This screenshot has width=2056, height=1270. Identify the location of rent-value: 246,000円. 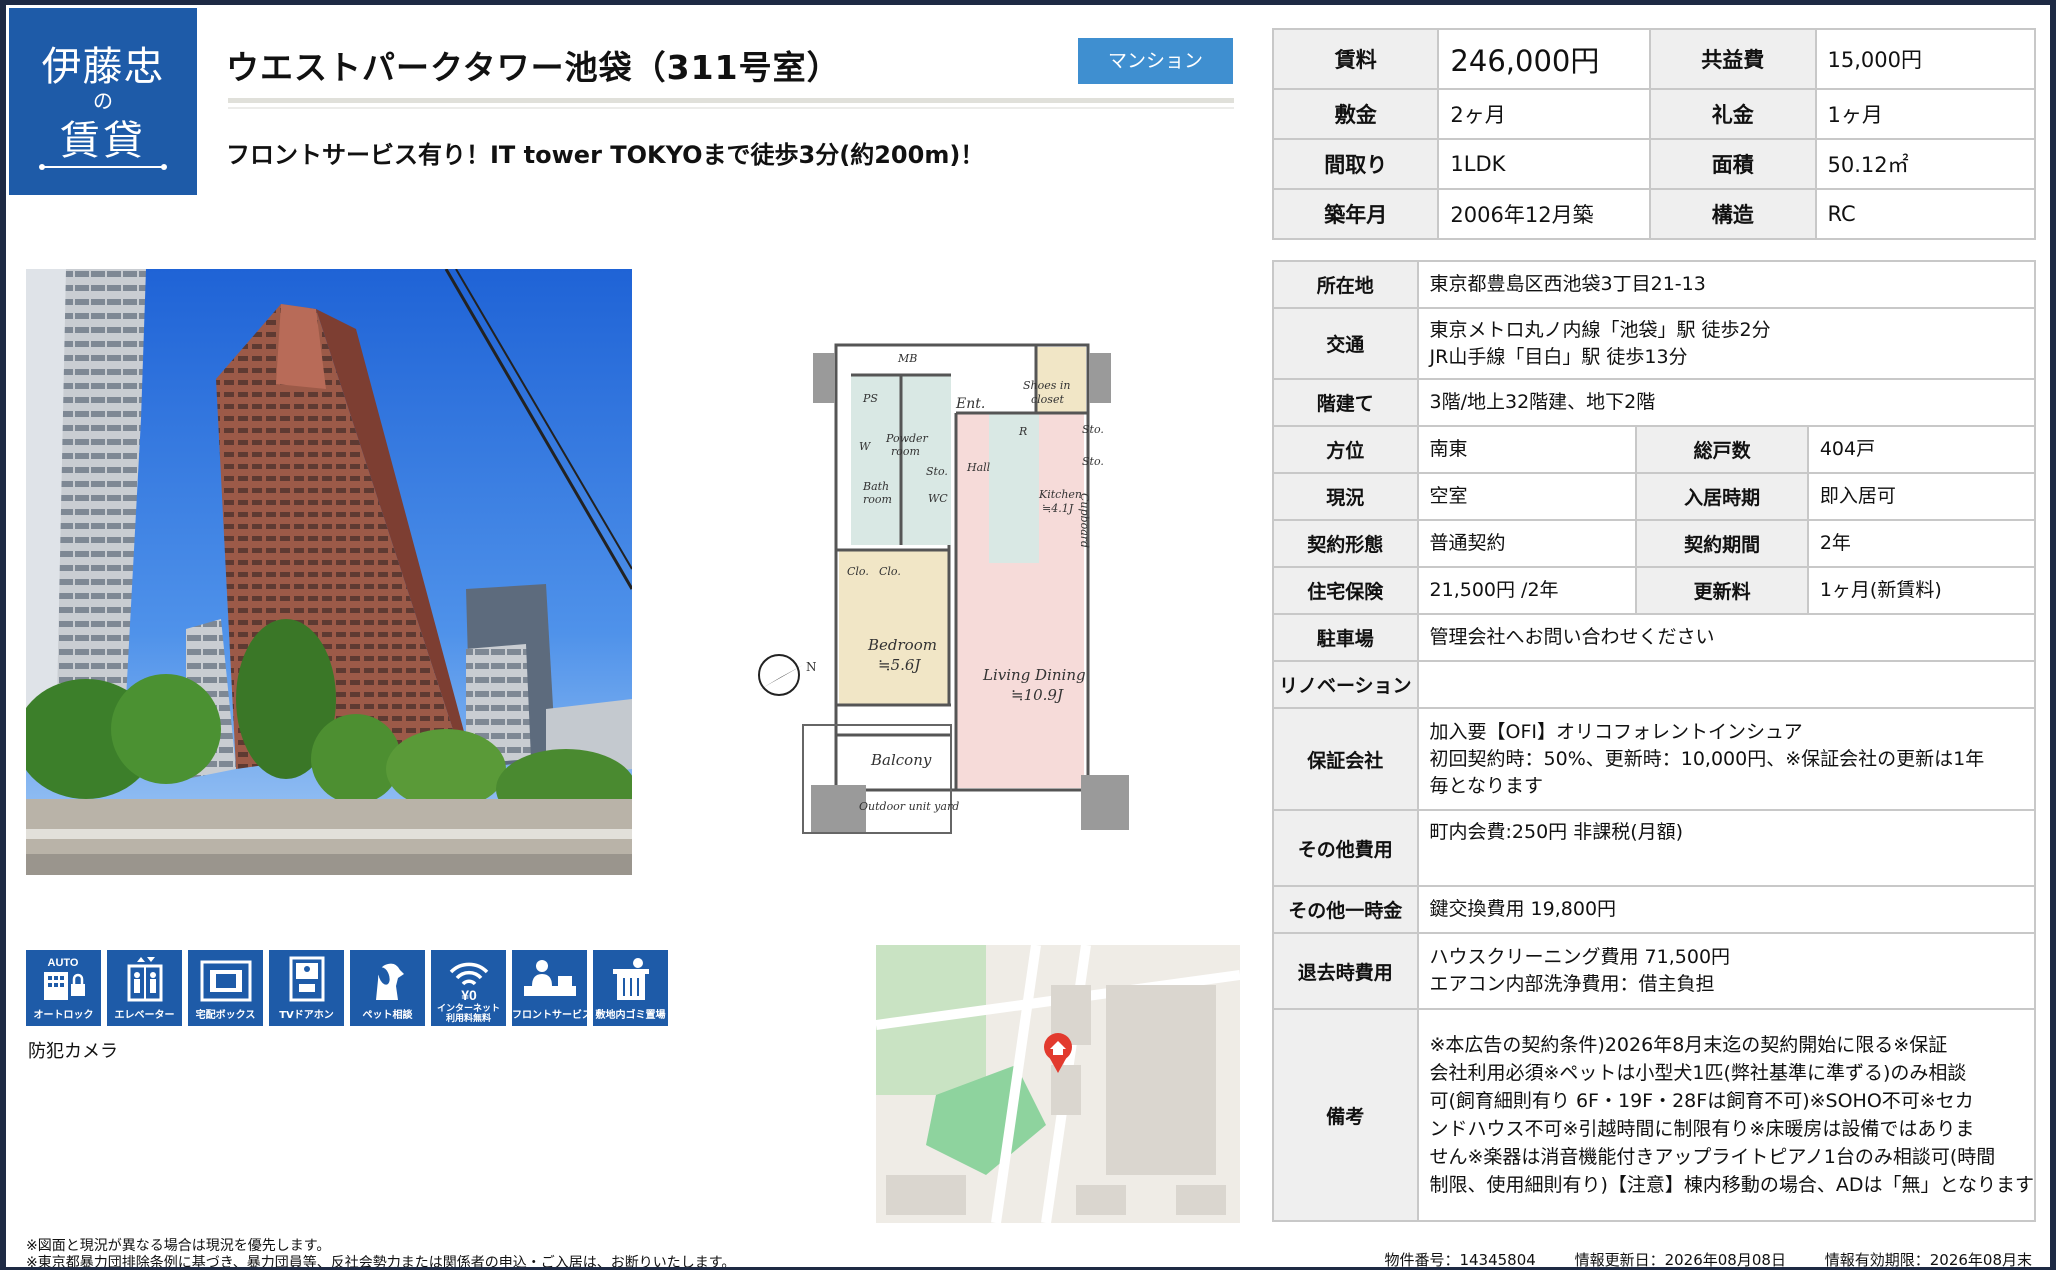
(1544, 59).